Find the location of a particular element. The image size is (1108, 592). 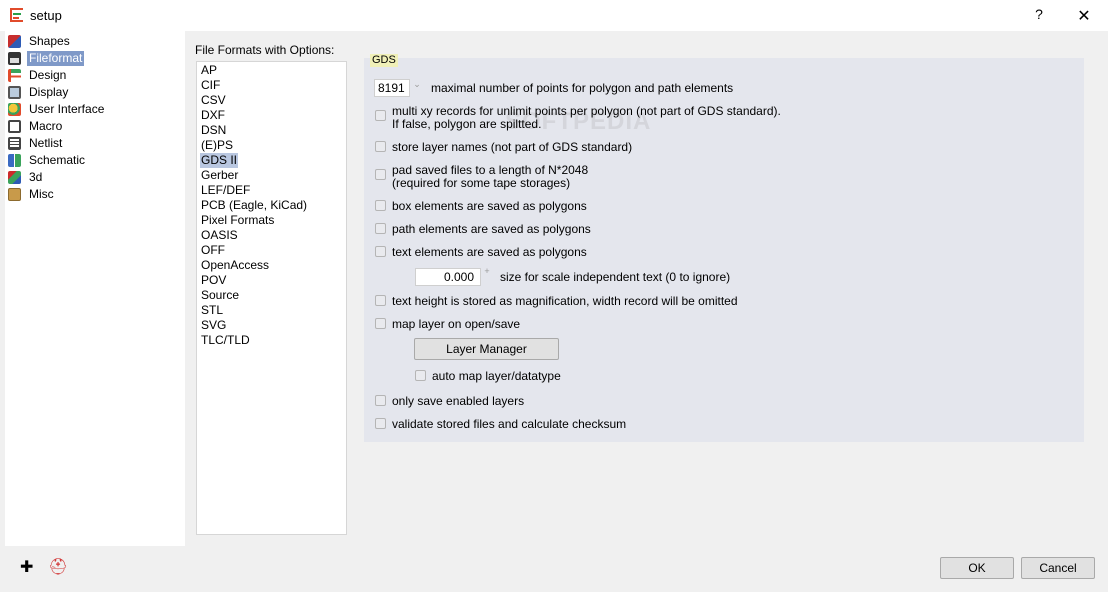

ok-button: OK is located at coordinates (977, 568).